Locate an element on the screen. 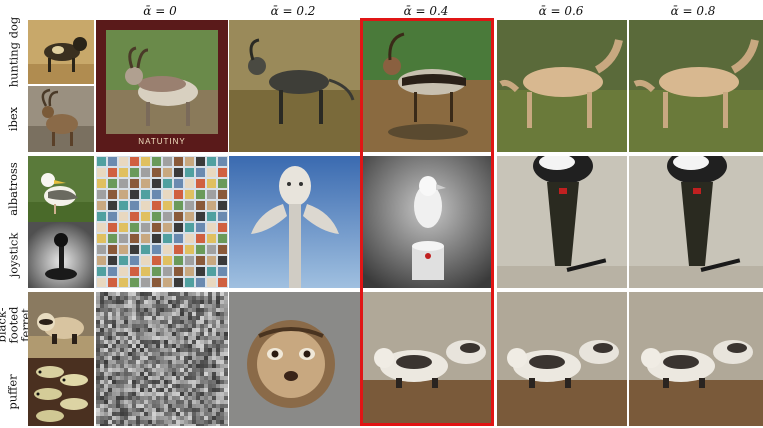 Image resolution: width=763 pixels, height=428 pixels. source-image-ibex is located at coordinates (61, 119).